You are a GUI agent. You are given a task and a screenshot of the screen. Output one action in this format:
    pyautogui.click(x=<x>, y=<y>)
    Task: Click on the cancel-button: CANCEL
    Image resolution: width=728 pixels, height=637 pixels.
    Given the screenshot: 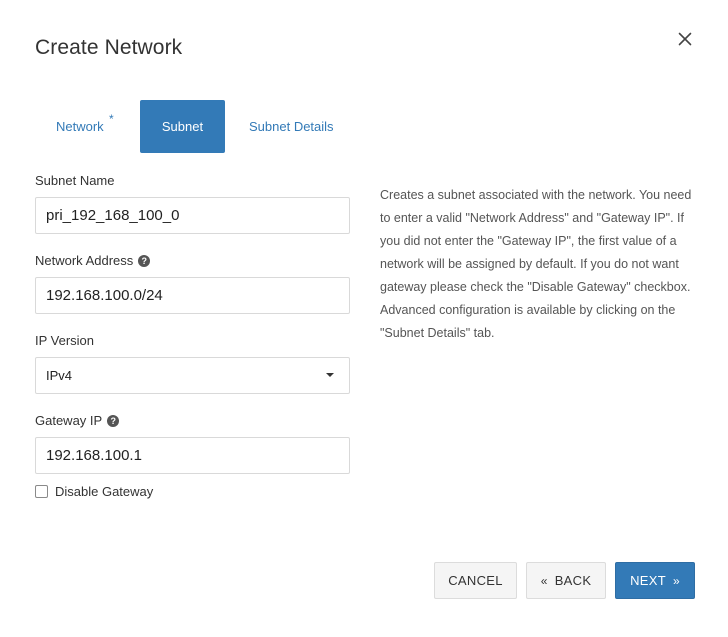 What is the action you would take?
    pyautogui.click(x=475, y=580)
    